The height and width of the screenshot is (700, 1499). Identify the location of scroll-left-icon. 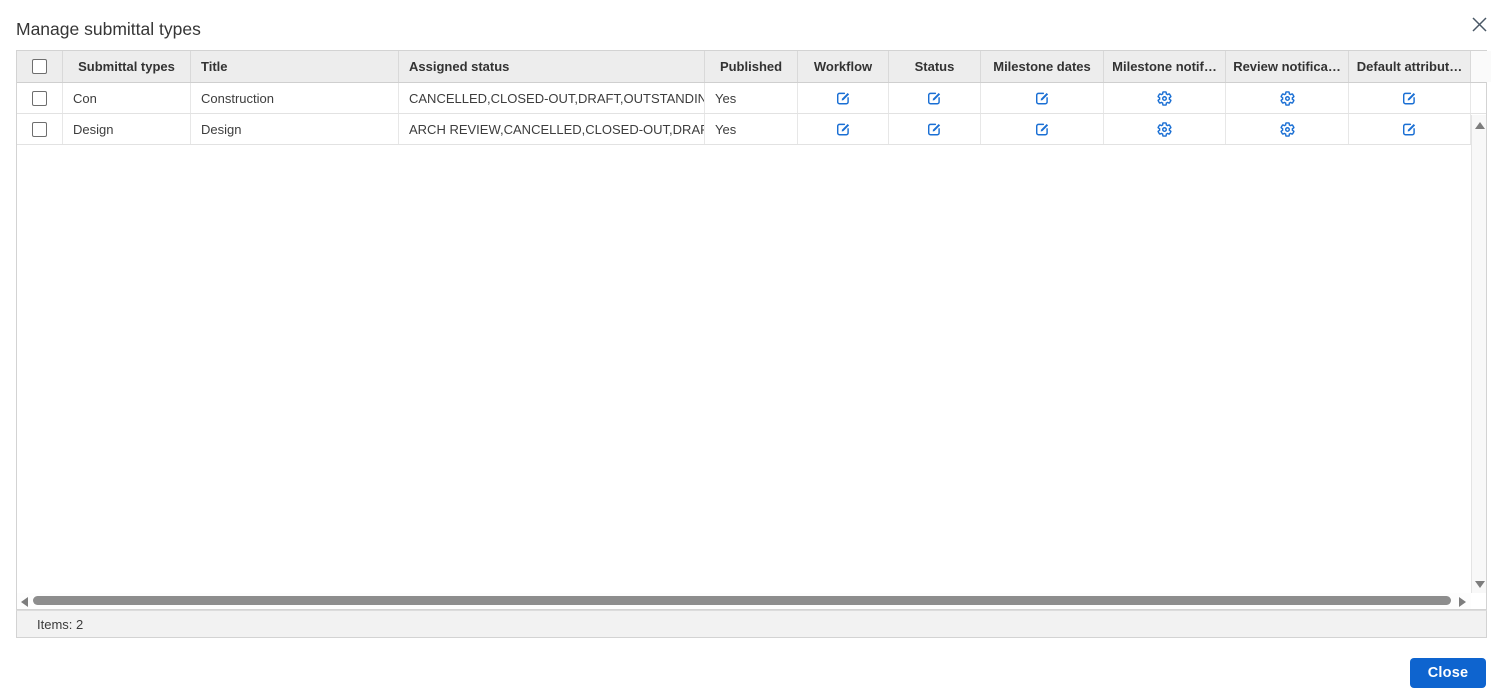
(24, 602).